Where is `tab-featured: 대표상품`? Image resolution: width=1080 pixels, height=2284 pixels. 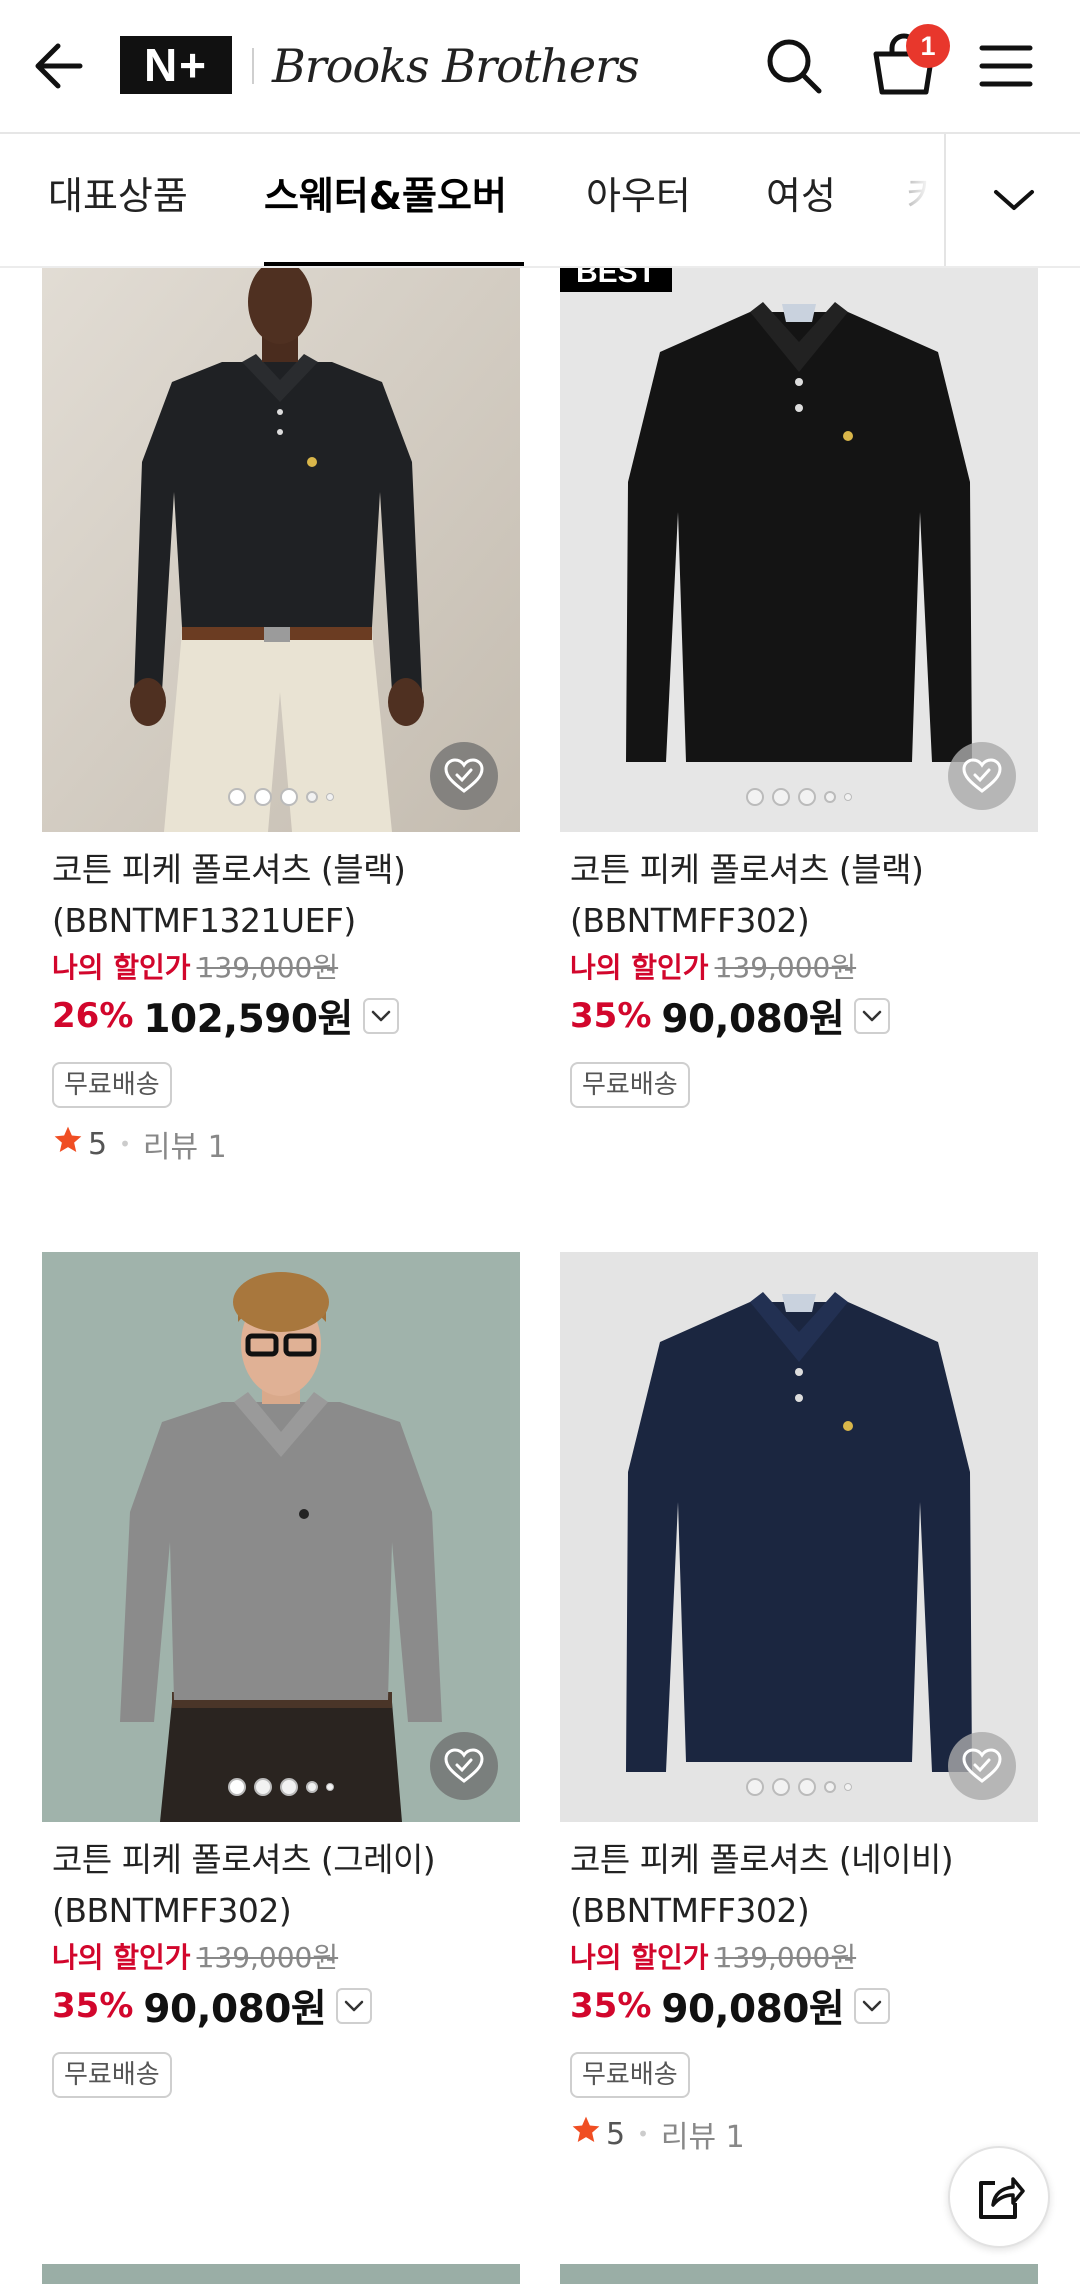 tab-featured: 대표상품 is located at coordinates (118, 200).